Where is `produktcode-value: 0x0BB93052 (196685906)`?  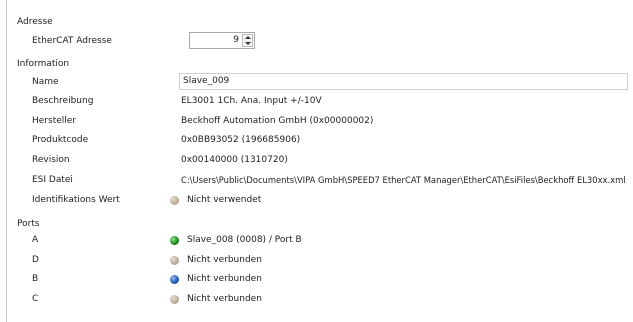
produktcode-value: 0x0BB93052 (196685906) is located at coordinates (241, 140).